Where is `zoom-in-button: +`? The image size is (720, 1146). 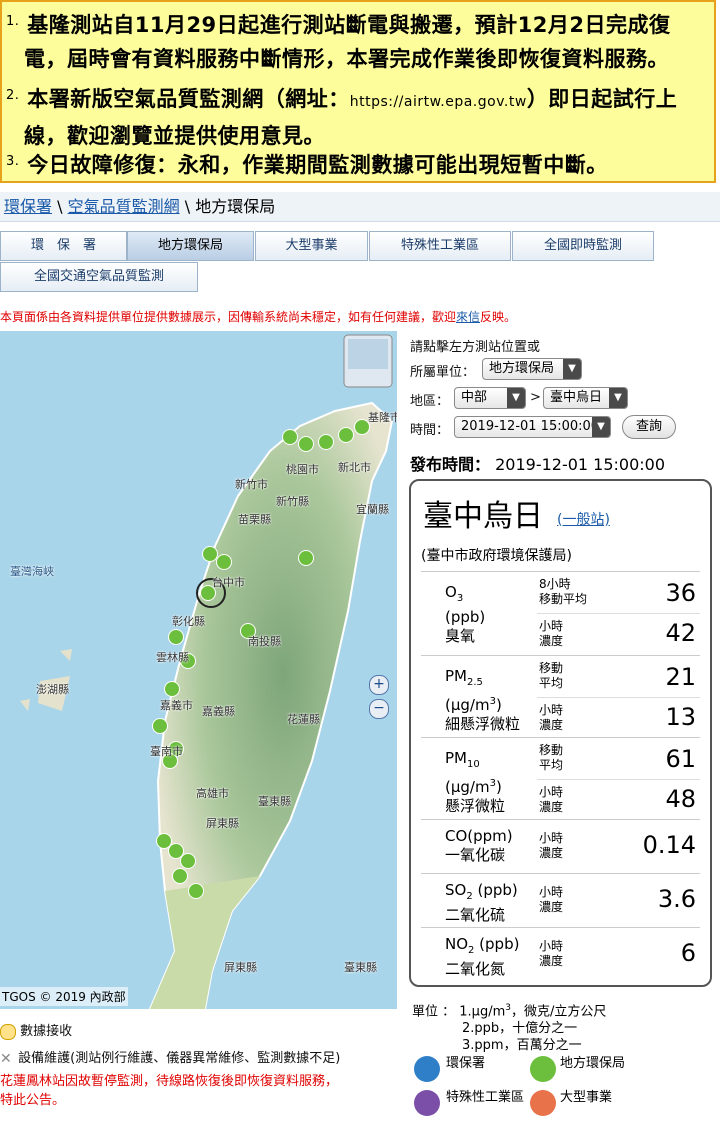
zoom-in-button: + is located at coordinates (379, 685).